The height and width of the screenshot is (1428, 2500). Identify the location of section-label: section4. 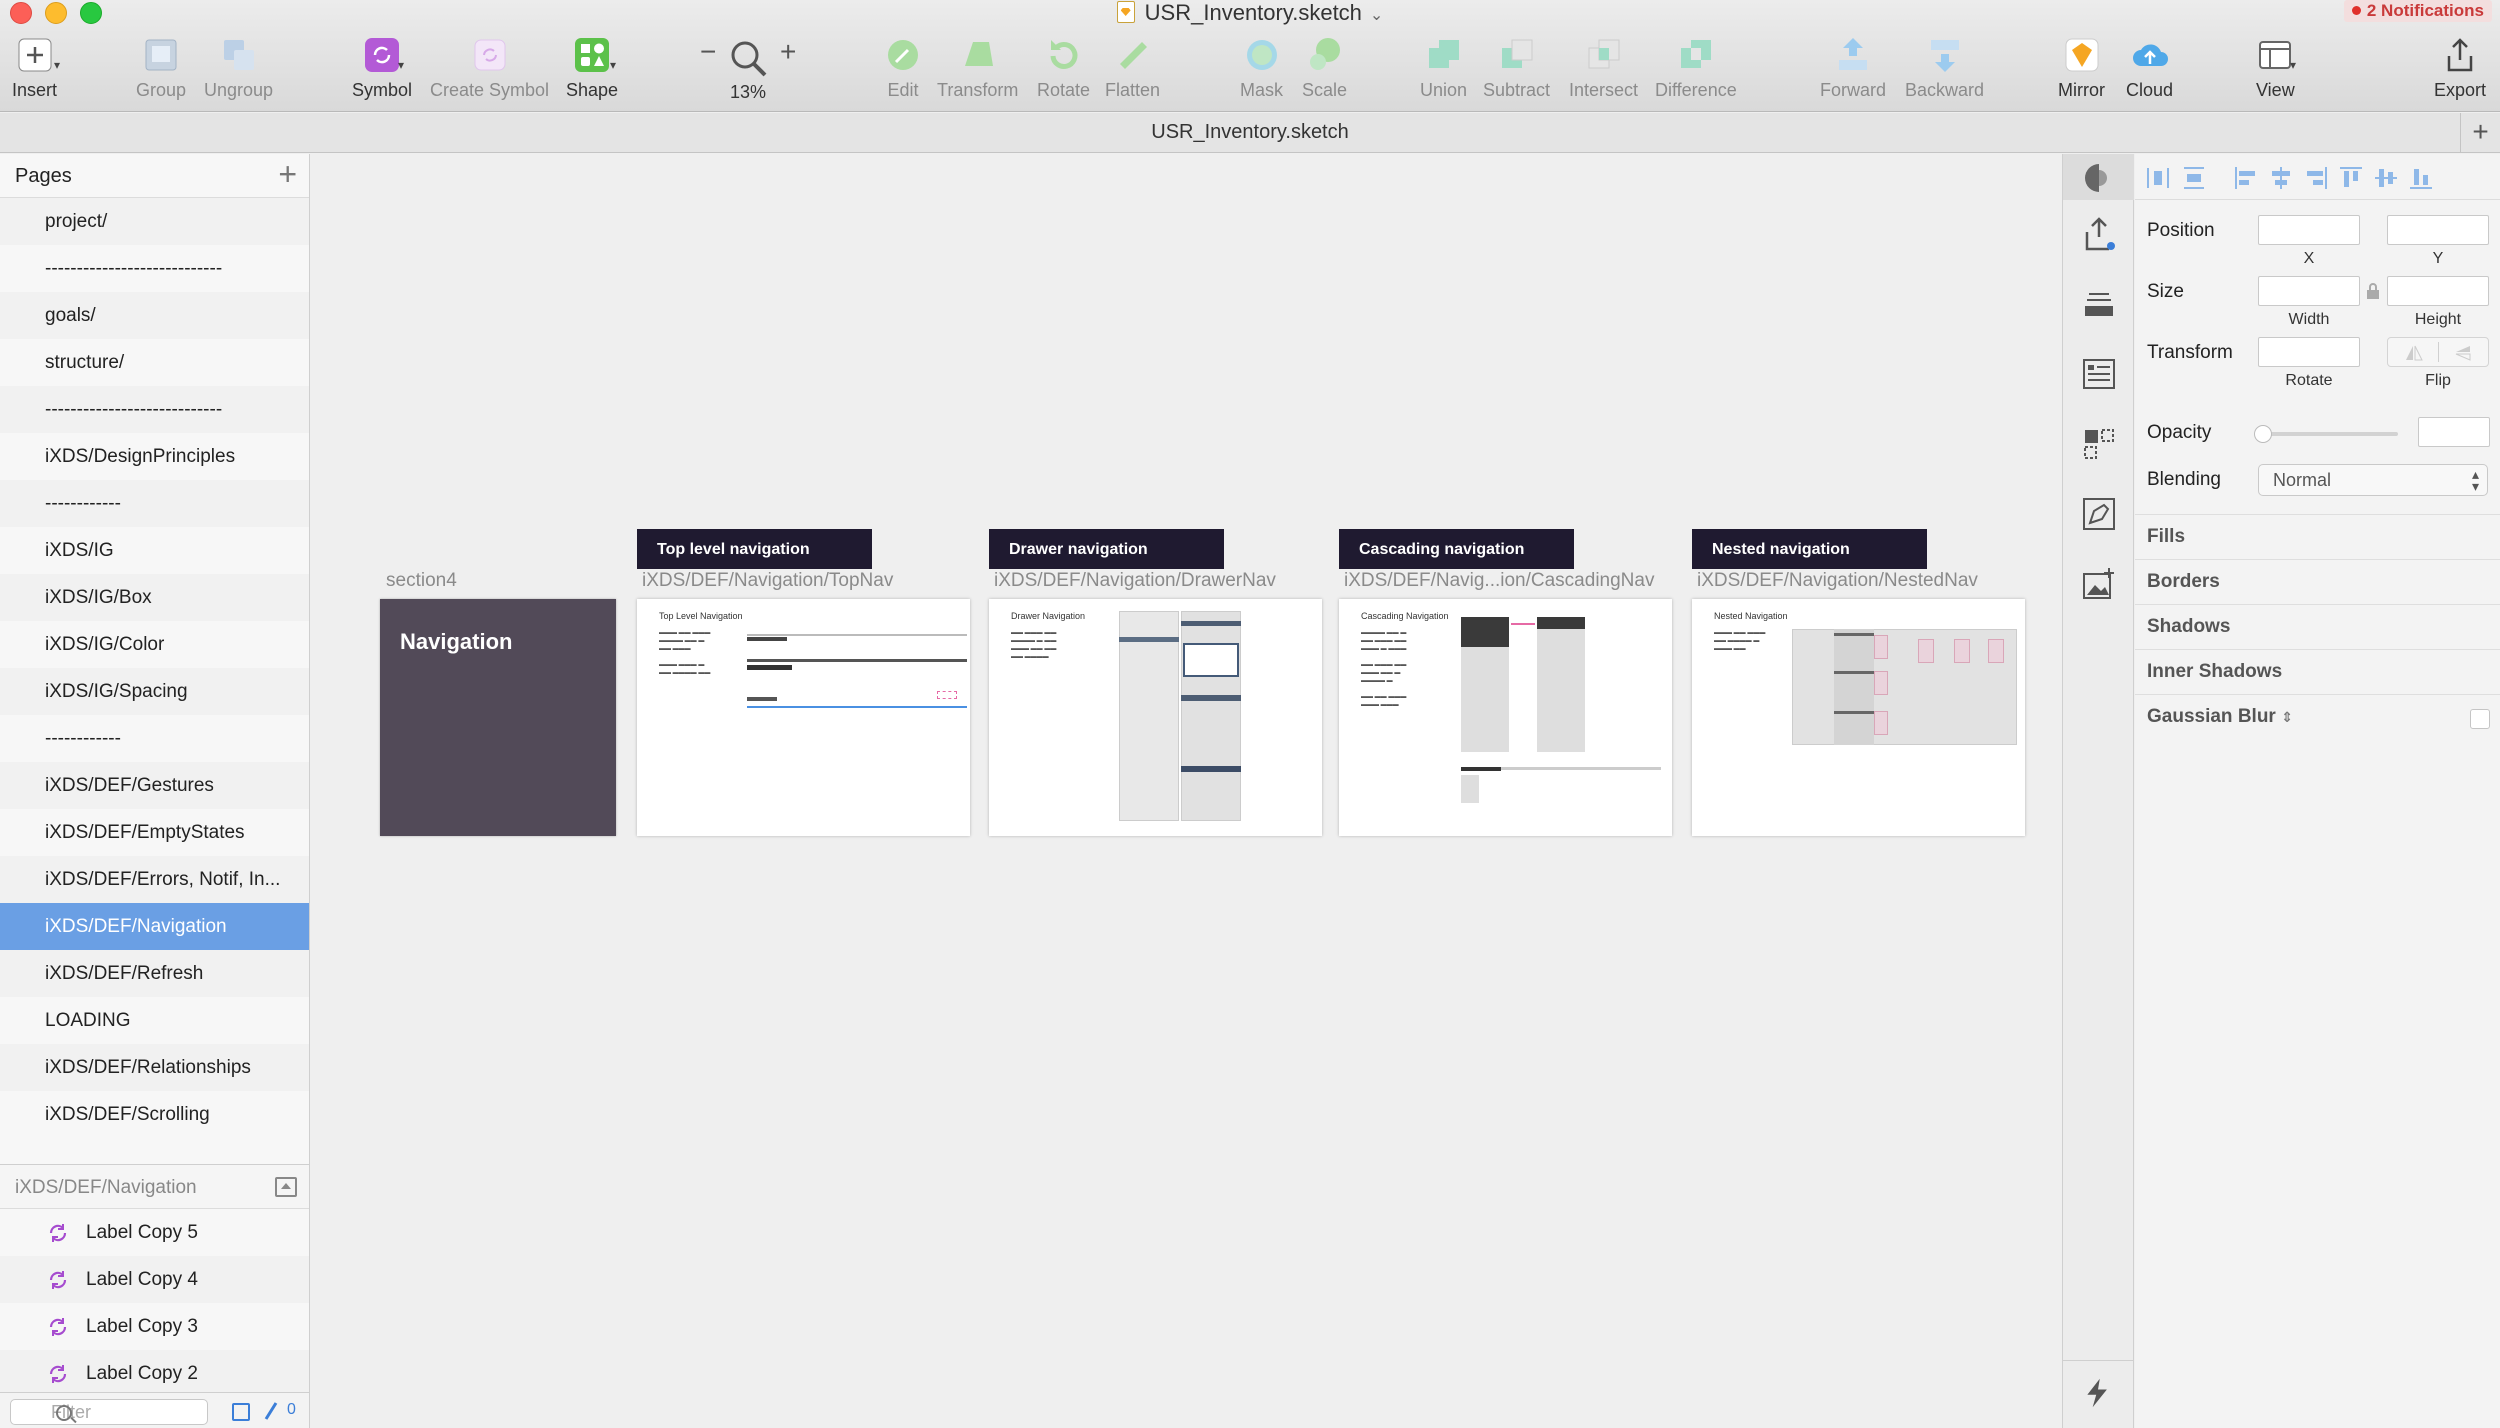
(421, 581).